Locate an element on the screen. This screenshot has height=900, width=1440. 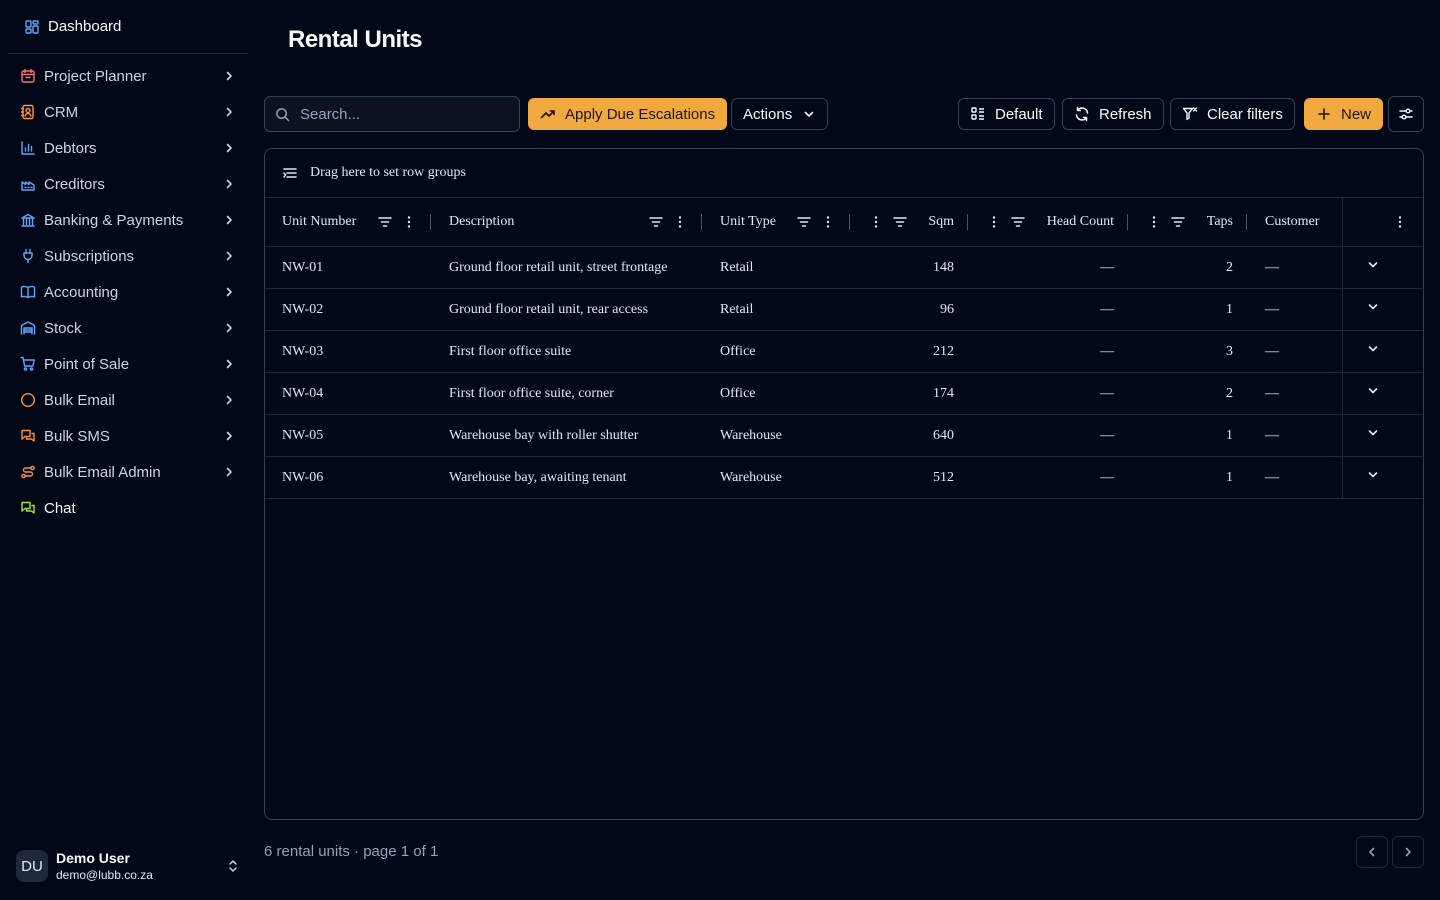
apply-due-escalations-button: Apply Due Escalations is located at coordinates (628, 114).